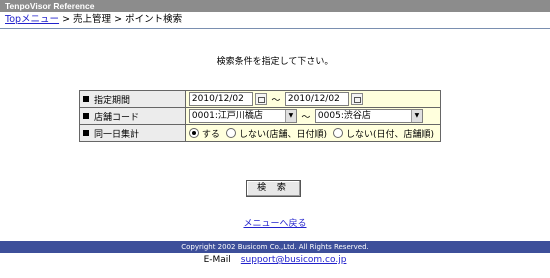 The width and height of the screenshot is (550, 278). I want to click on store-row: 店舗コード 0001:江戸川橋店 ▼ ～ 0005:渋谷店 ▼, so click(260, 116).